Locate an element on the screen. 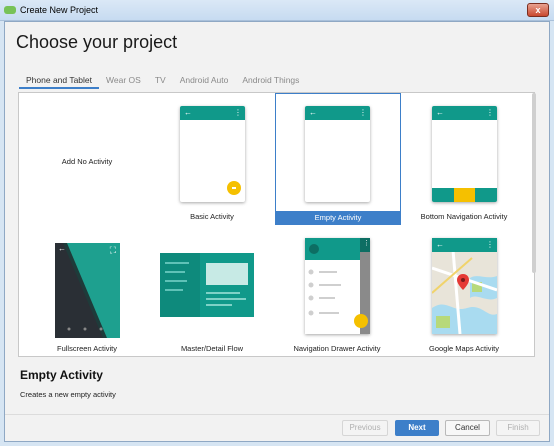 The width and height of the screenshot is (554, 446). footer-bar: Previous Next Cancel Finish is located at coordinates (277, 427).